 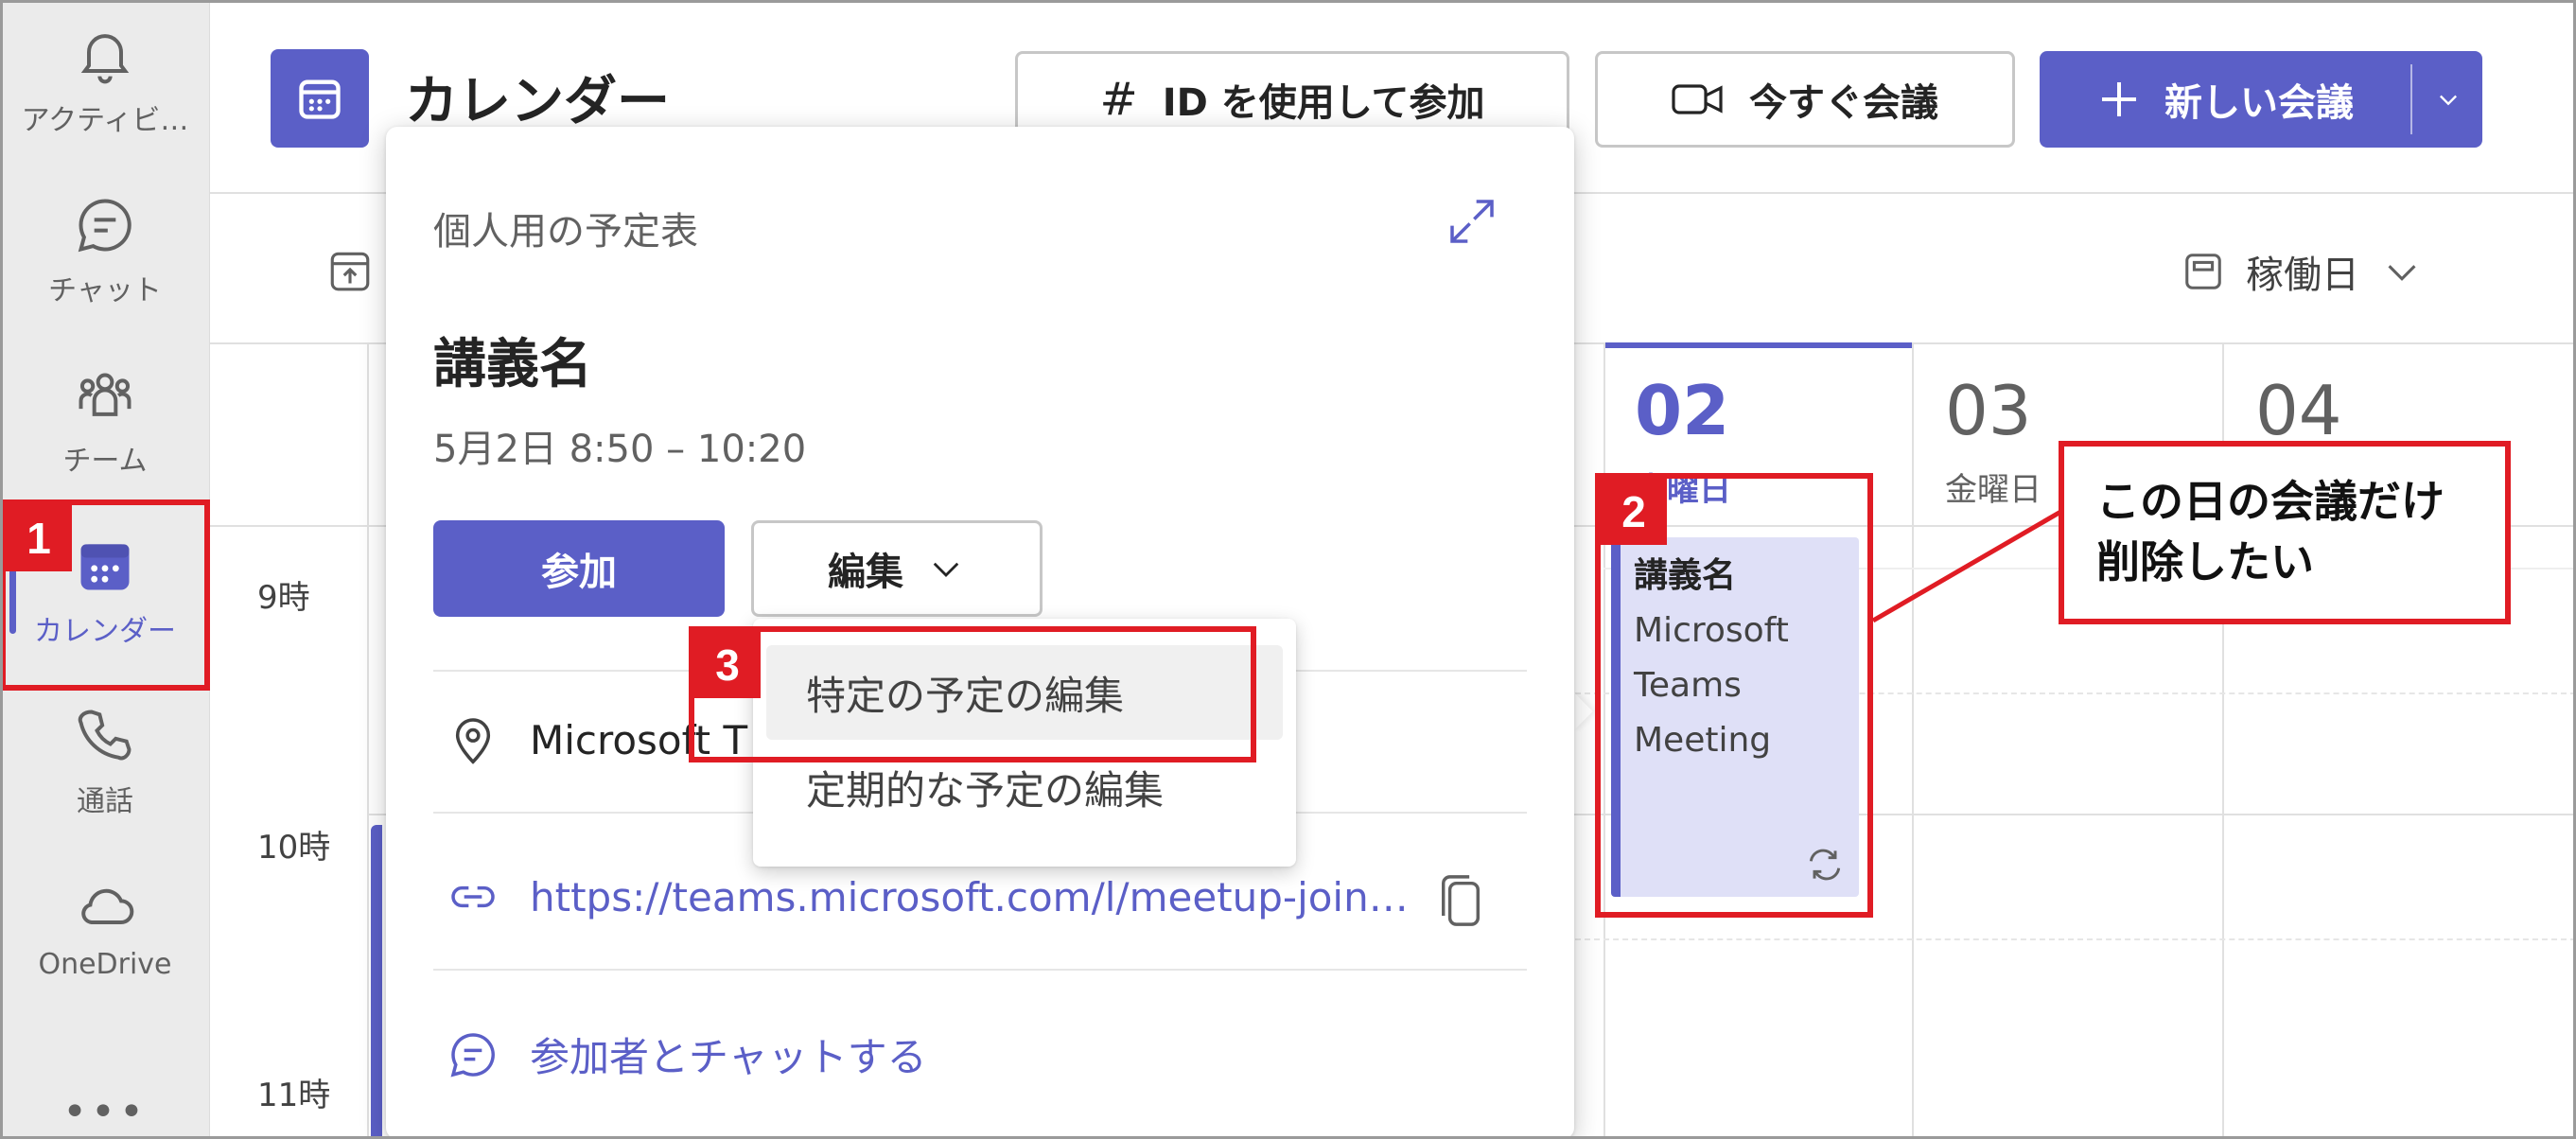 What do you see at coordinates (294, 1095) in the screenshot?
I see `time-label: 11時` at bounding box center [294, 1095].